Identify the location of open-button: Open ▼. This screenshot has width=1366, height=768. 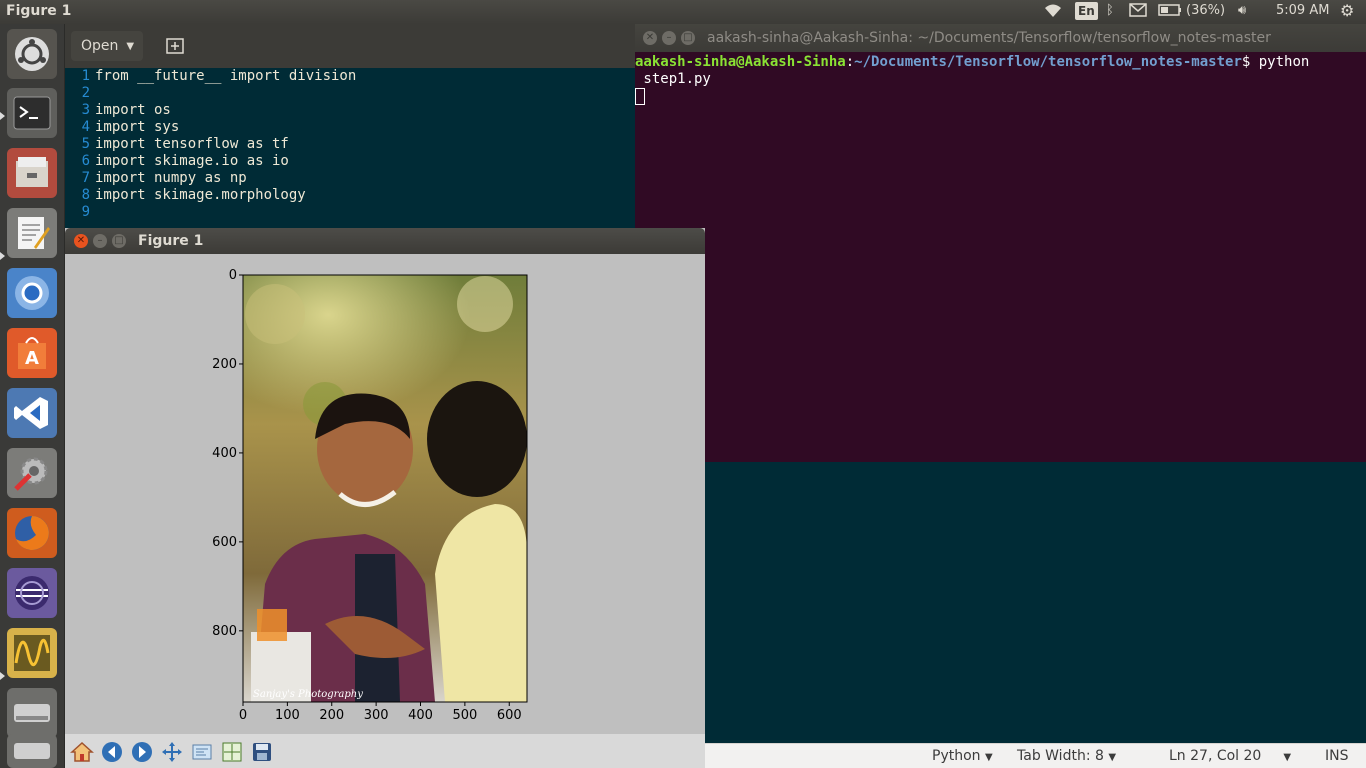
(107, 46).